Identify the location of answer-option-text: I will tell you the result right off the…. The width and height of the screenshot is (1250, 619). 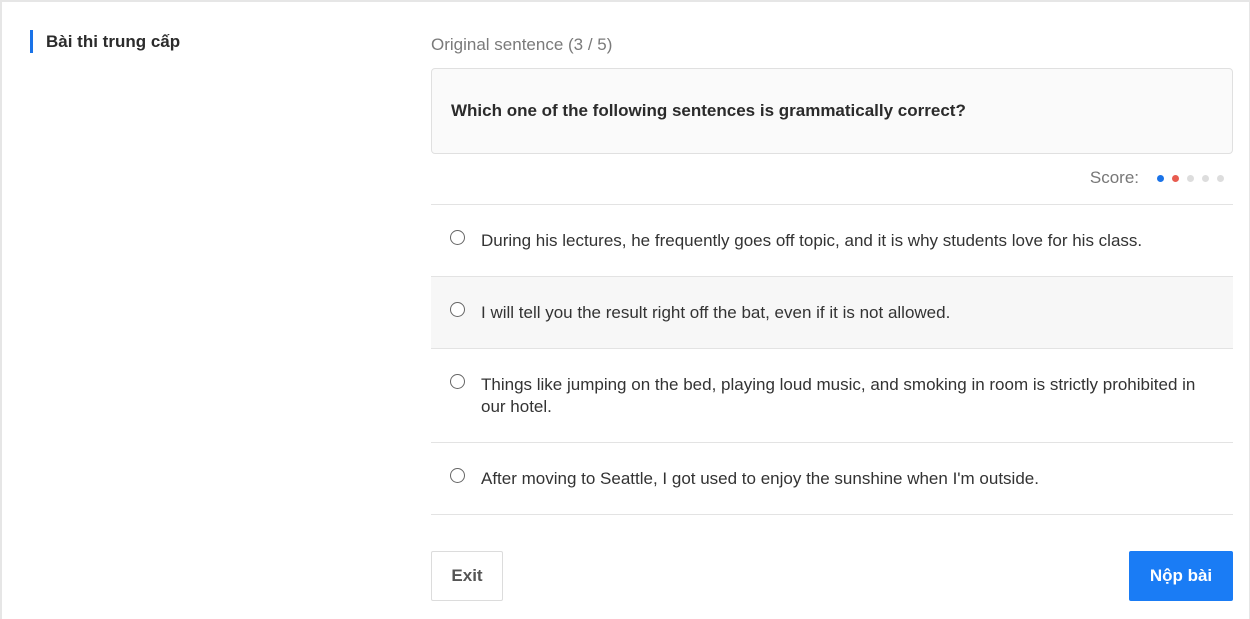
(716, 312).